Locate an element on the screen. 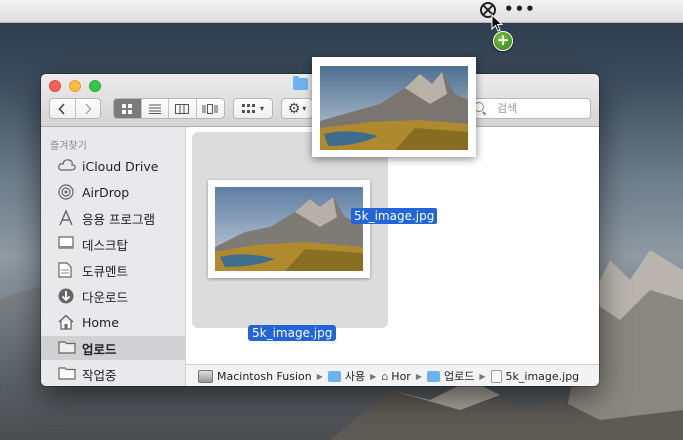 This screenshot has width=683, height=440. menu-bar: ••• is located at coordinates (341, 11).